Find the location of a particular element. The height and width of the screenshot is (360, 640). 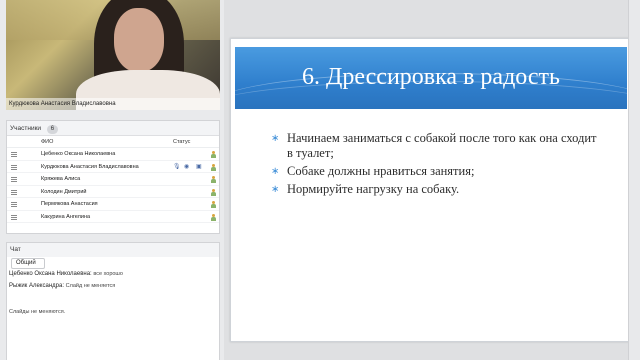

chat-title: Чат is located at coordinates (113, 250).